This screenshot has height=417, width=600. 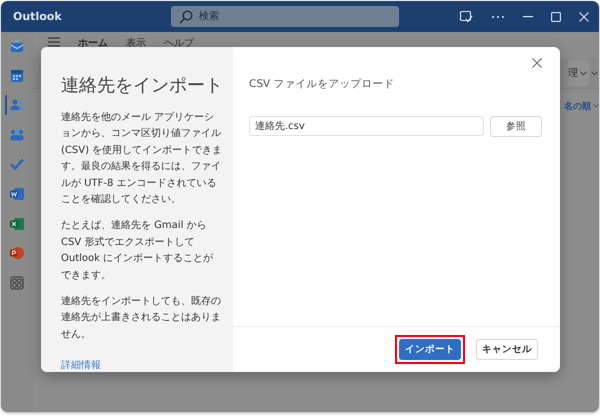 I want to click on sort-menu: 名の順, so click(x=581, y=106).